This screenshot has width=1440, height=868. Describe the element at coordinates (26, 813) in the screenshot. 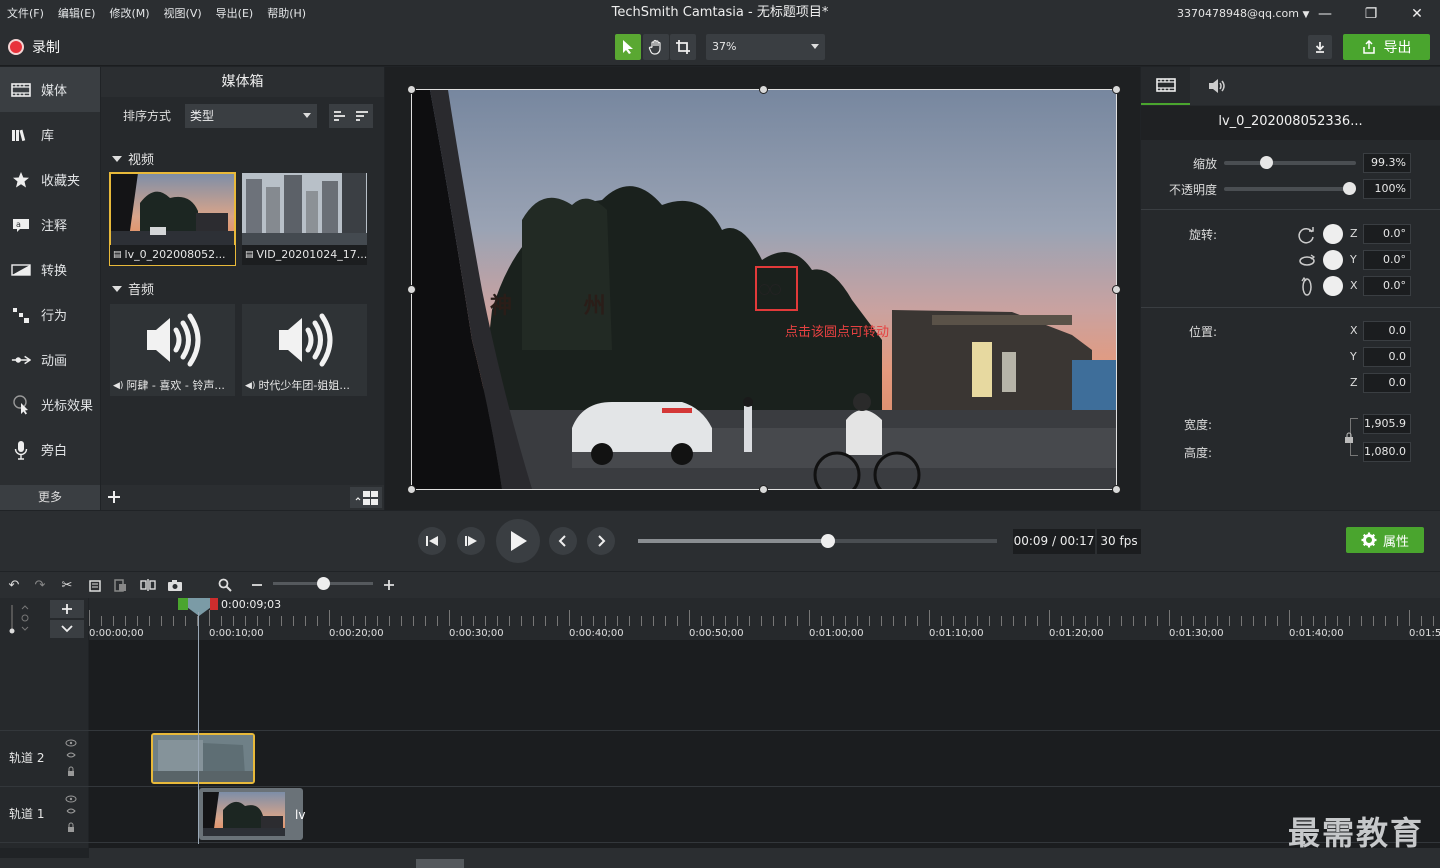

I see `track-1-label: 轨道 1` at that location.